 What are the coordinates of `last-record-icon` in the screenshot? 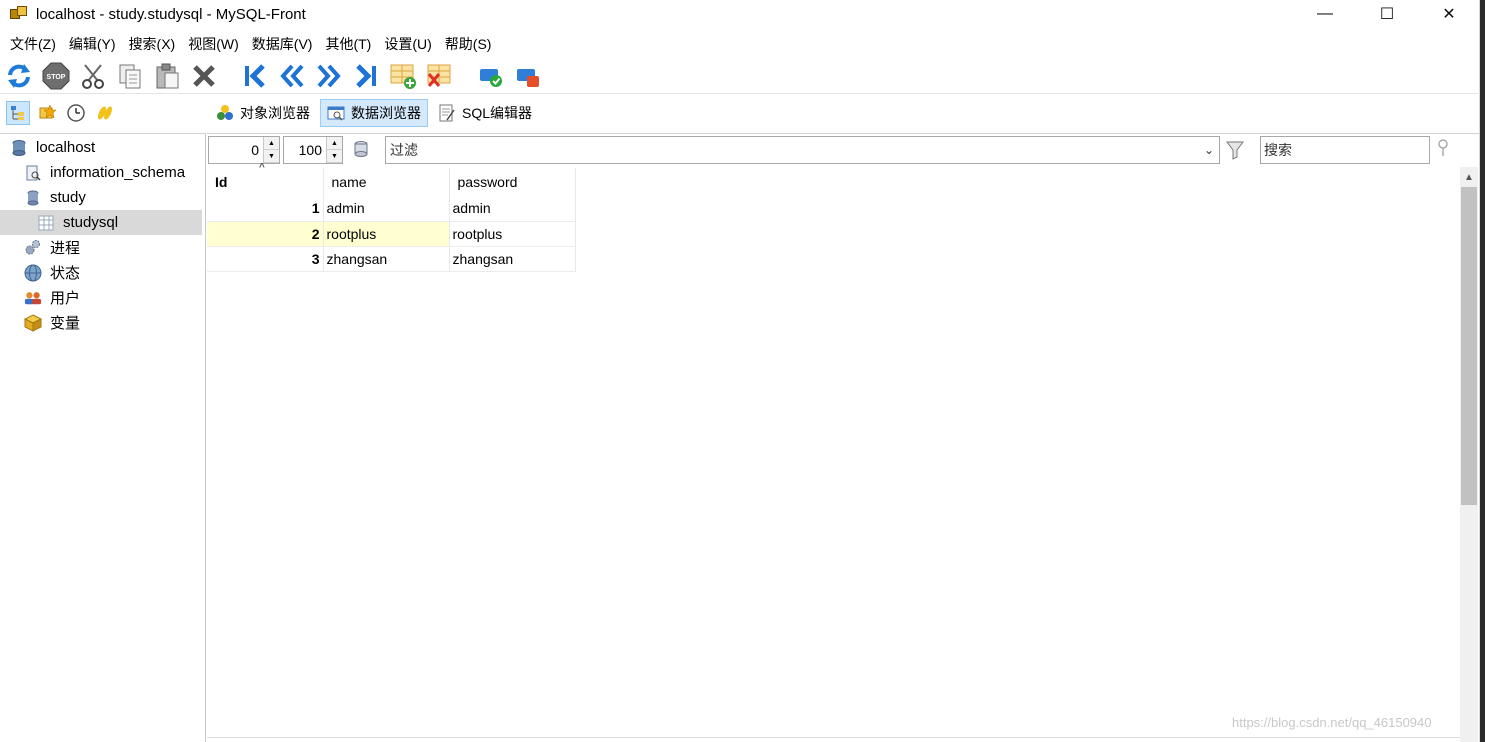 It's located at (366, 76).